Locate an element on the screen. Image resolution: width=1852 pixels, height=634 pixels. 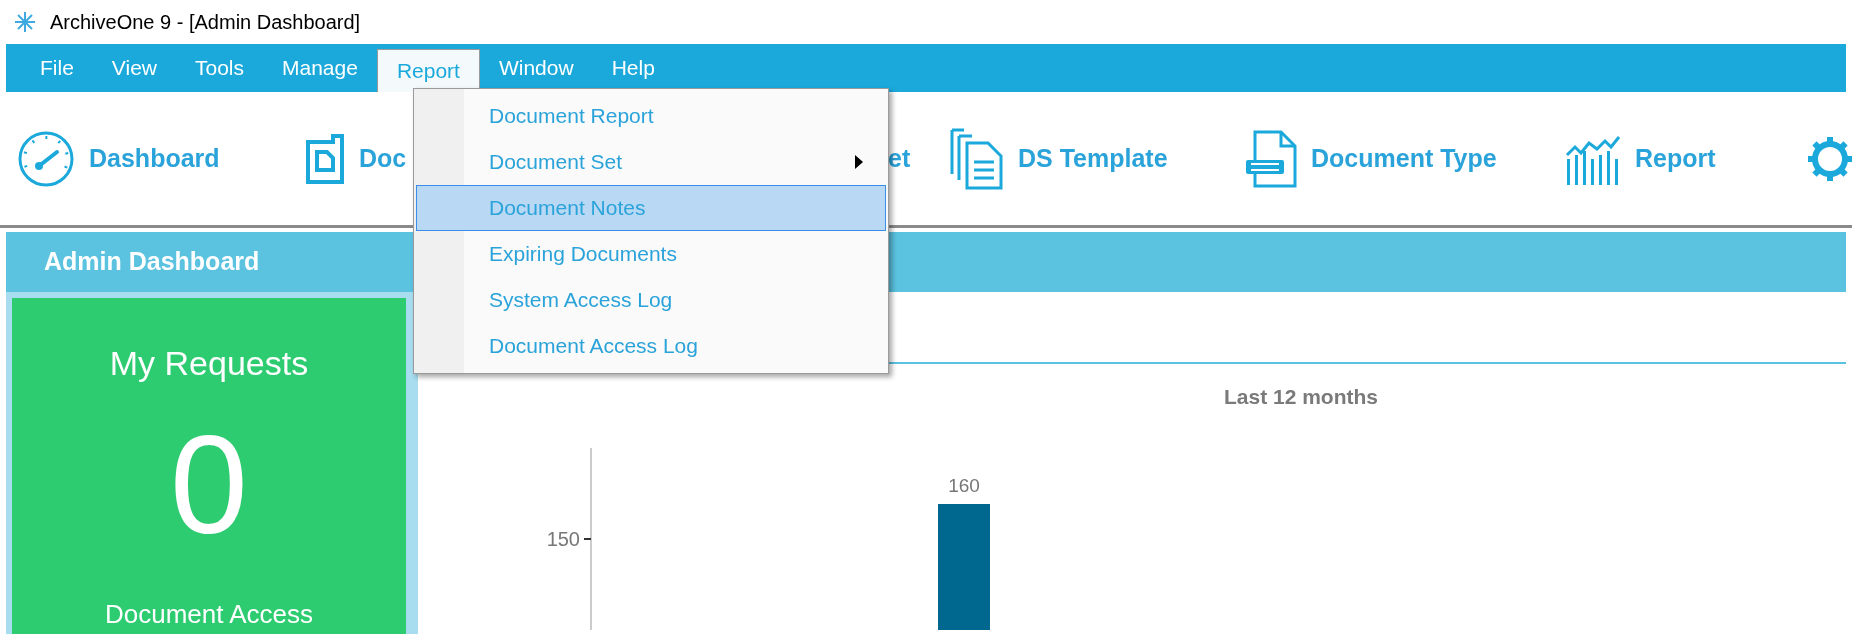
menu-item: File is located at coordinates (57, 68).